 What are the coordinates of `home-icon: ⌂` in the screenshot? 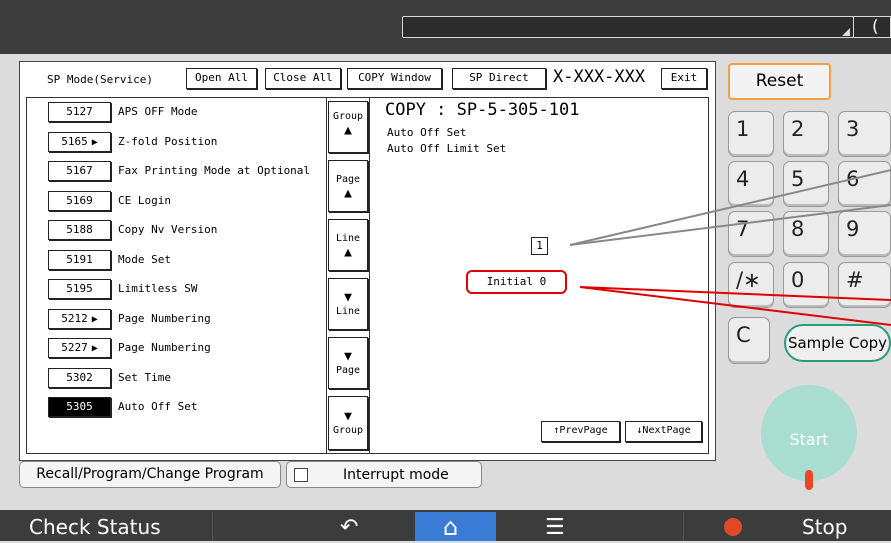 It's located at (451, 527).